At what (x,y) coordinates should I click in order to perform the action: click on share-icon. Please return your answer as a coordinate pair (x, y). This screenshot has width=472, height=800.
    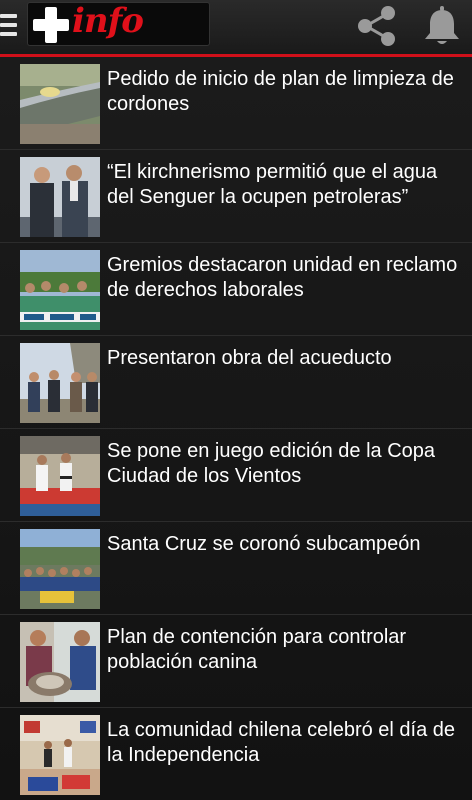
    Looking at the image, I should click on (377, 26).